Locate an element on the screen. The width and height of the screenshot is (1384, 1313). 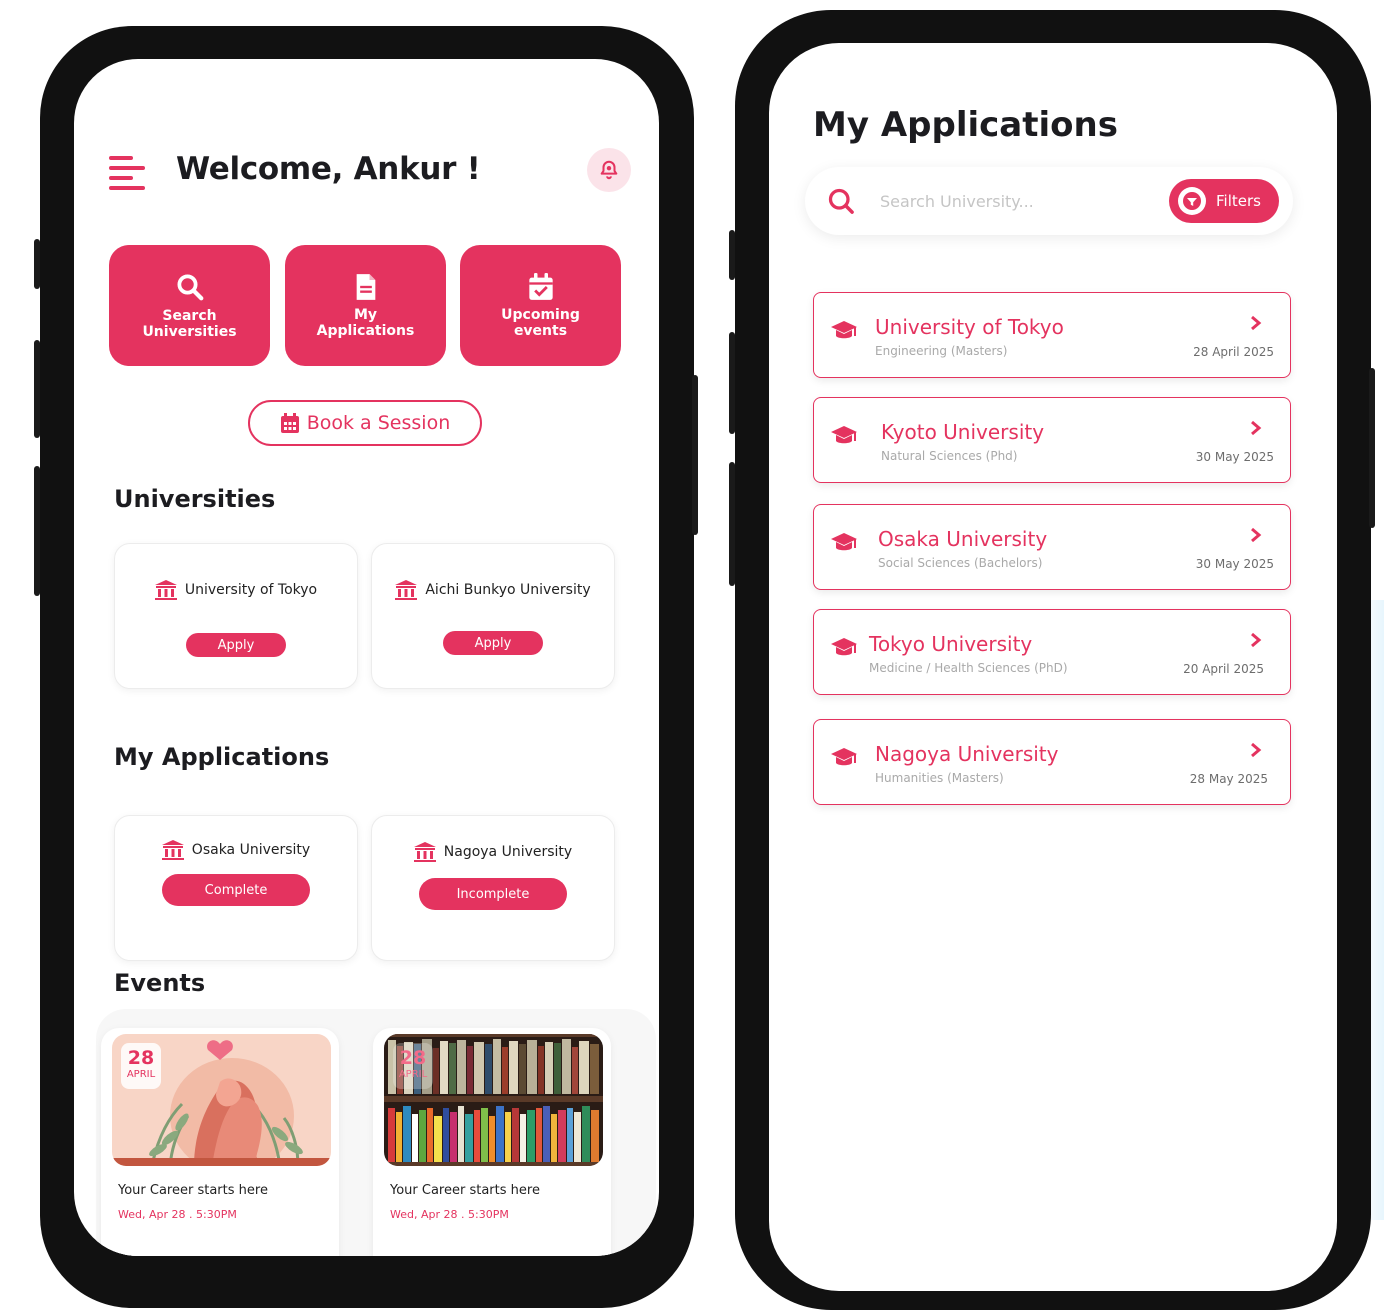
upcoming-events-button: Upcoming events is located at coordinates (540, 305).